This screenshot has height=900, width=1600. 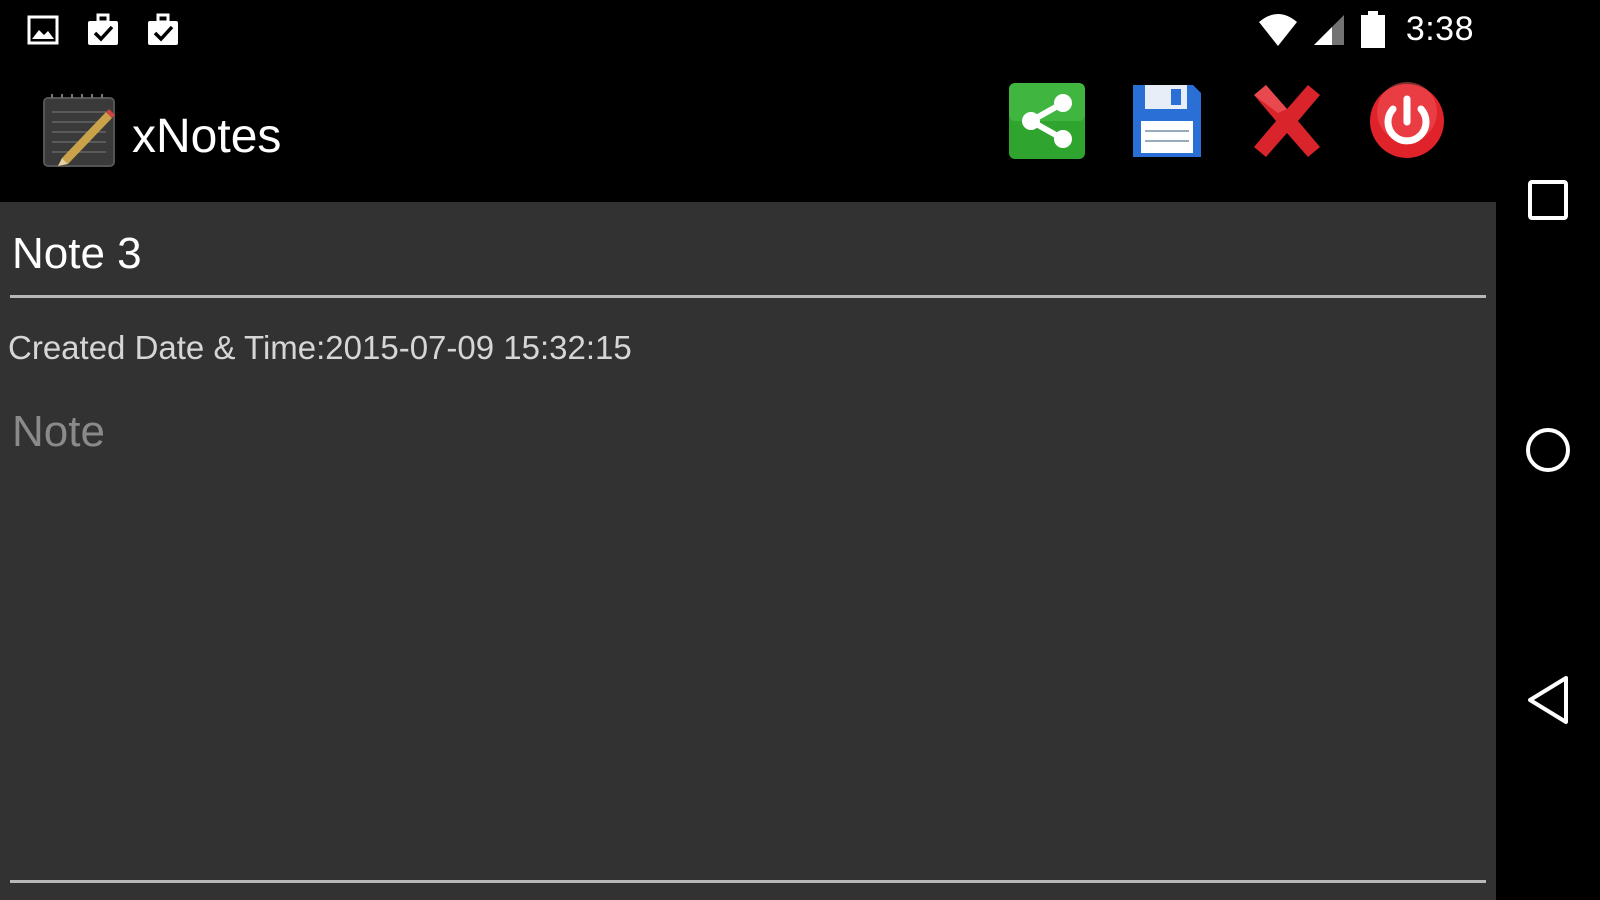 I want to click on note-title-input: Note 3, so click(x=748, y=261).